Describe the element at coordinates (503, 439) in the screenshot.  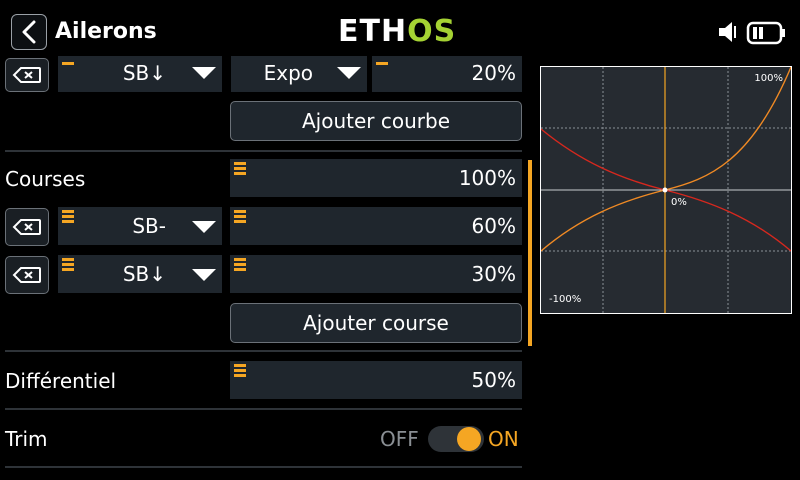
I see `trim-on-label: ON` at that location.